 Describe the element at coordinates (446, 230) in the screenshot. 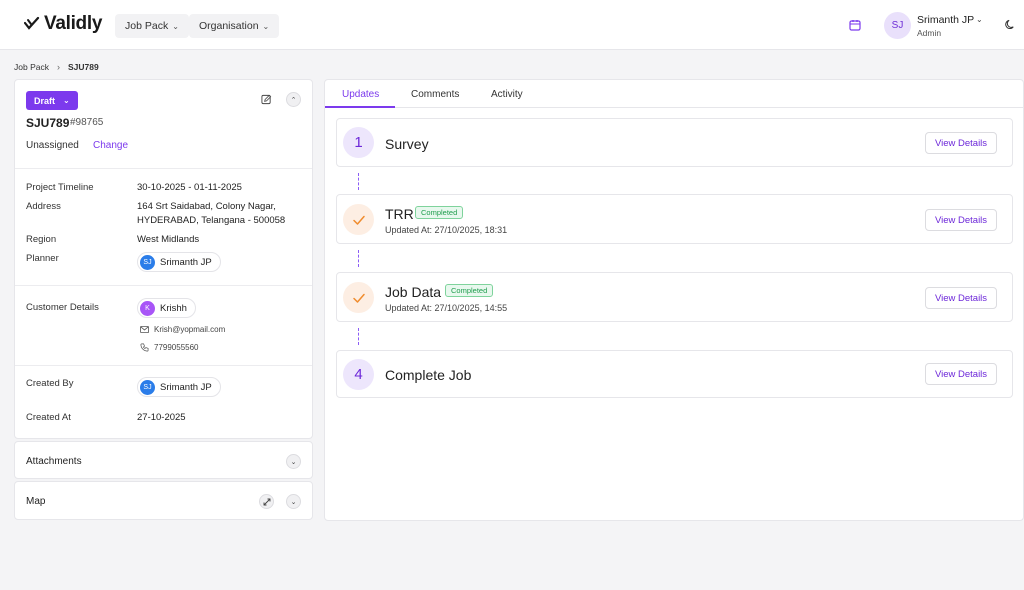

I see `step-updated-at: Updated At: 27/10/2025, 18:31` at that location.